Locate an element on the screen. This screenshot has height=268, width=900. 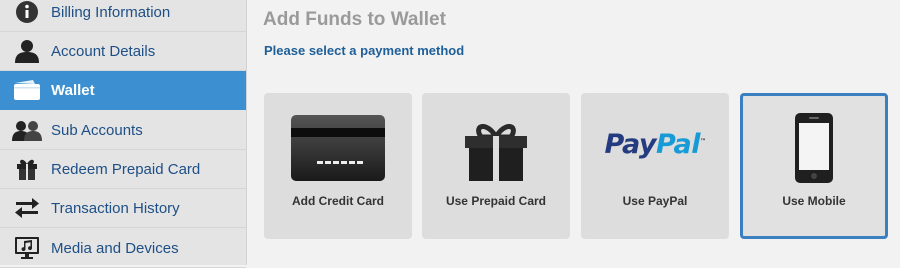
sidebar-item-label: Media and Devices is located at coordinates (115, 248).